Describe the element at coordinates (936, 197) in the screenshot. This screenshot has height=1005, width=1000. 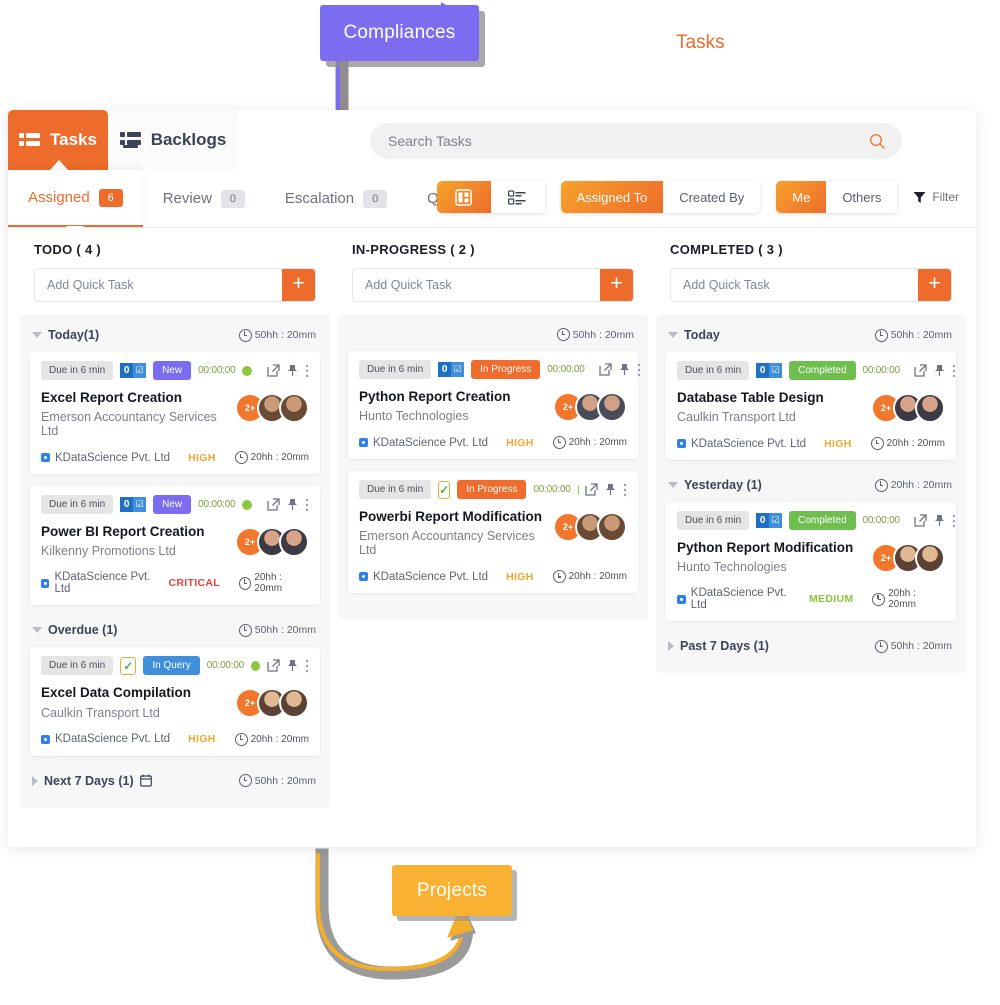
I see `filter-button: Filter` at that location.